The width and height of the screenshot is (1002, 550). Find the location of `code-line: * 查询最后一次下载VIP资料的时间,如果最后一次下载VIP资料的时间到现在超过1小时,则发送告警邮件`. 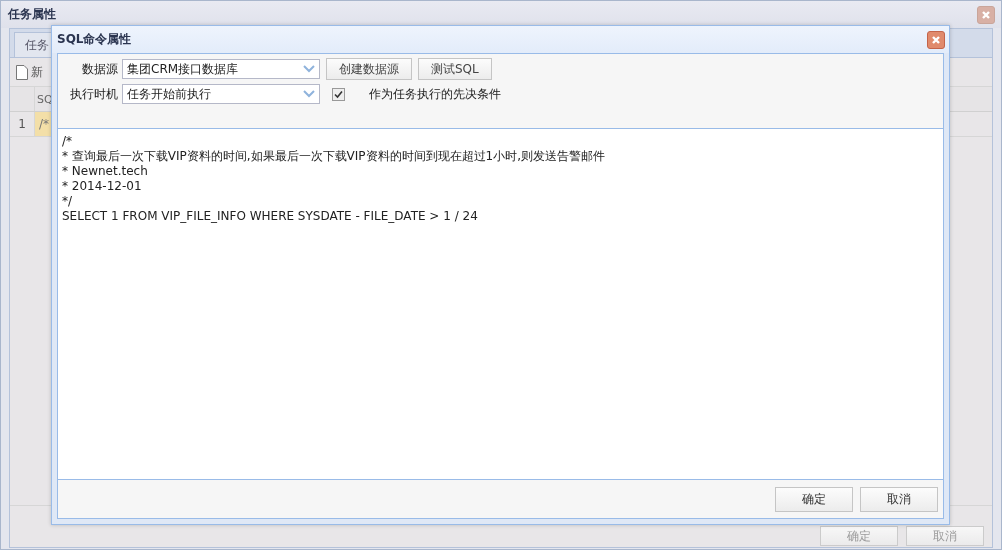

code-line: * 查询最后一次下载VIP资料的时间,如果最后一次下载VIP资料的时间到现在超过1小时,则发送告警邮件 is located at coordinates (334, 156).